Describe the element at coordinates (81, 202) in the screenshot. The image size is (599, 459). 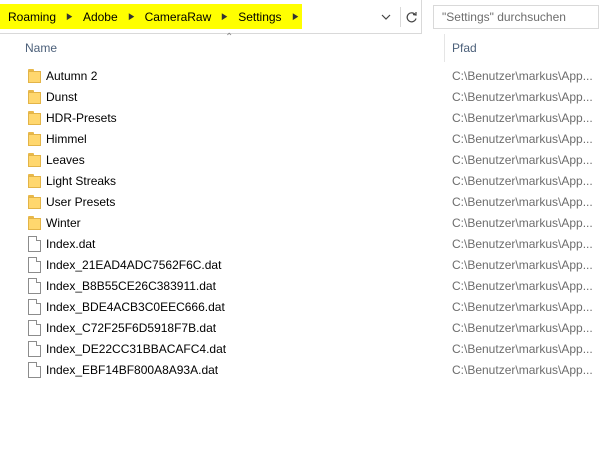
I see `item-name: User Presets` at that location.